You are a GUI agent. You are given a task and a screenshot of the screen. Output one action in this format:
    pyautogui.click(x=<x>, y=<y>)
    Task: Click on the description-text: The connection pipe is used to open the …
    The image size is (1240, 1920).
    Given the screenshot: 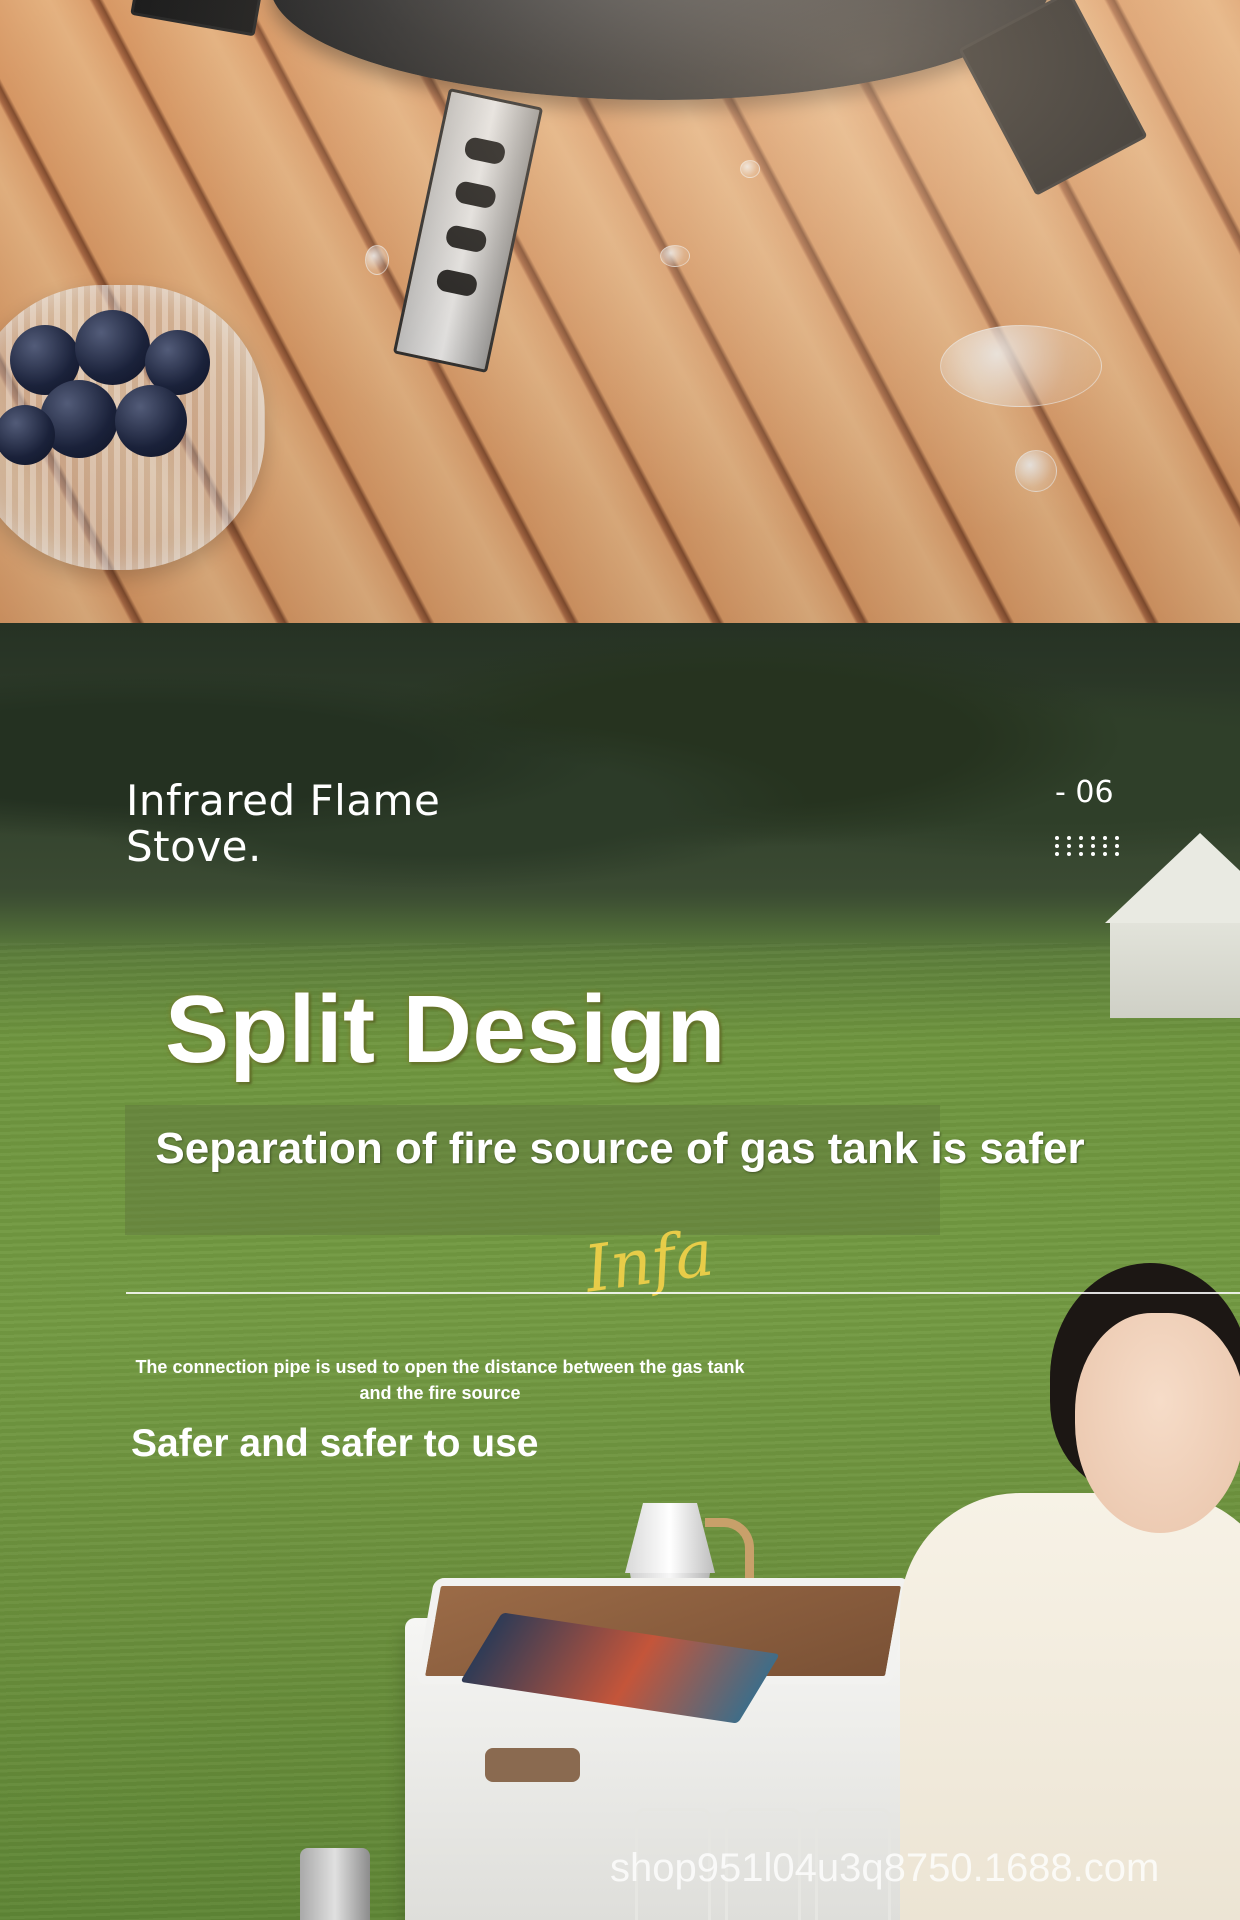 What is the action you would take?
    pyautogui.click(x=440, y=1380)
    